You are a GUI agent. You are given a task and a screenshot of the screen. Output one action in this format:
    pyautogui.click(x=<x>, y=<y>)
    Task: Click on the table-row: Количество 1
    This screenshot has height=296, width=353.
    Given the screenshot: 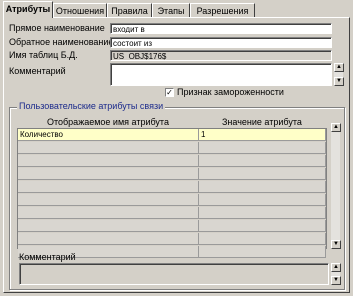 What is the action you would take?
    pyautogui.click(x=172, y=135)
    